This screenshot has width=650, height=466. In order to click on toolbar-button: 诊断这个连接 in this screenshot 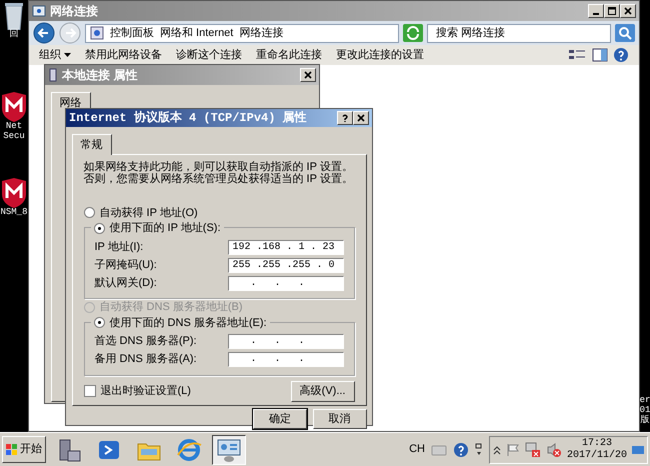, I will do `click(209, 55)`.